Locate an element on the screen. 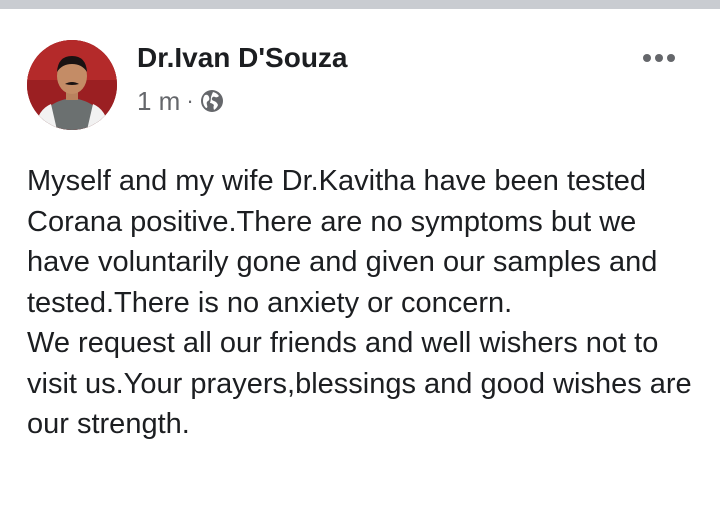 The image size is (720, 526). post-meta: 1 m · is located at coordinates (180, 101).